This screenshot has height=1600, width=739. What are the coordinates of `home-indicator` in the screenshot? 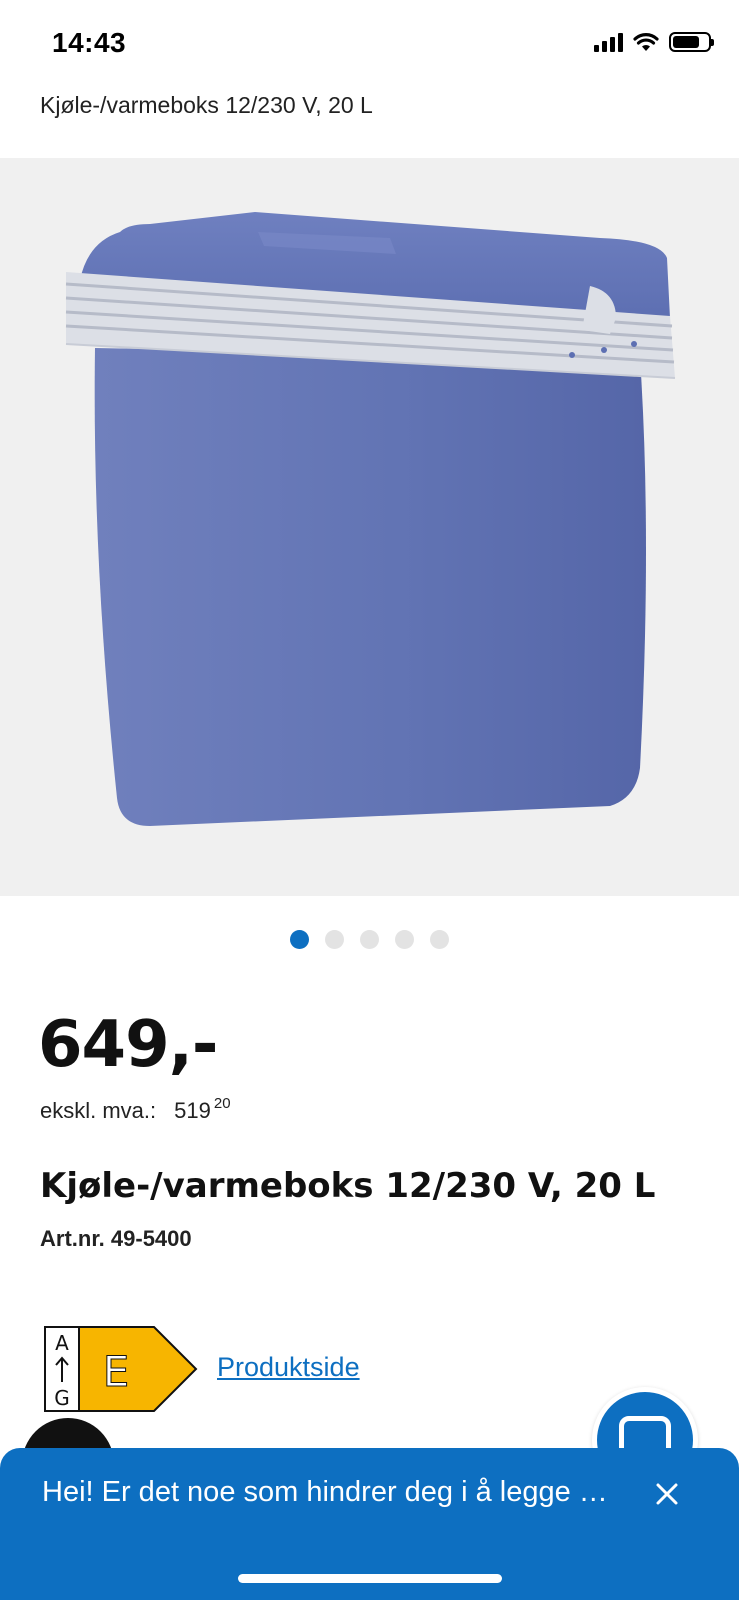 It's located at (370, 1578).